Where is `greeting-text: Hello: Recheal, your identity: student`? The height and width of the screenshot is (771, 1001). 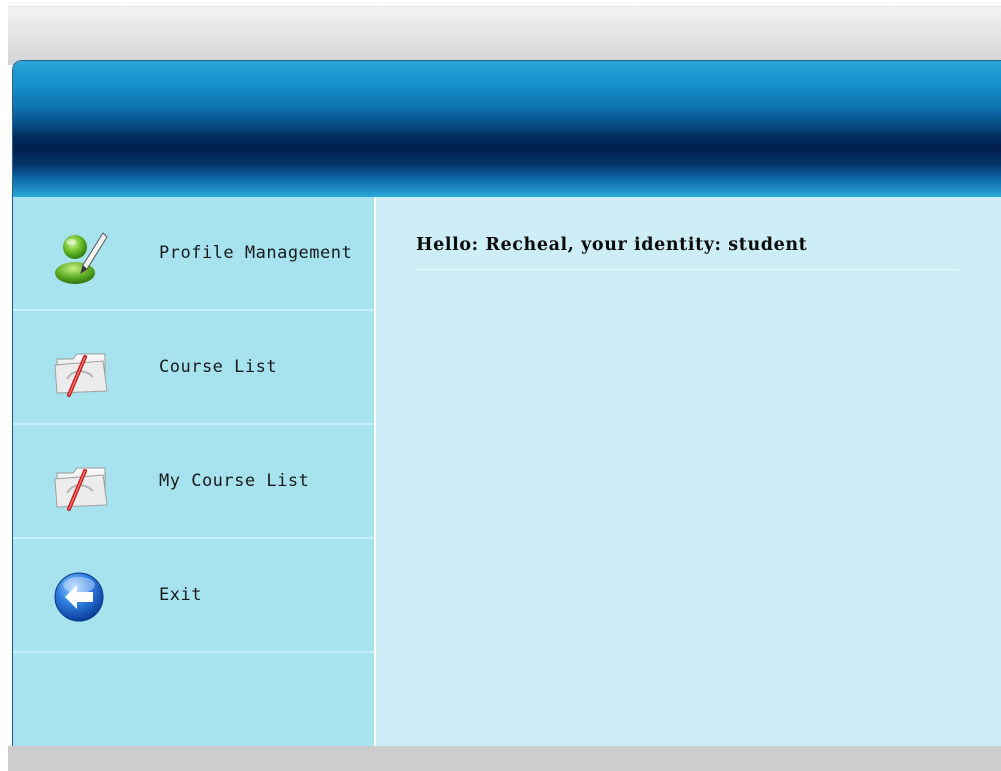
greeting-text: Hello: Recheal, your identity: student is located at coordinates (612, 245).